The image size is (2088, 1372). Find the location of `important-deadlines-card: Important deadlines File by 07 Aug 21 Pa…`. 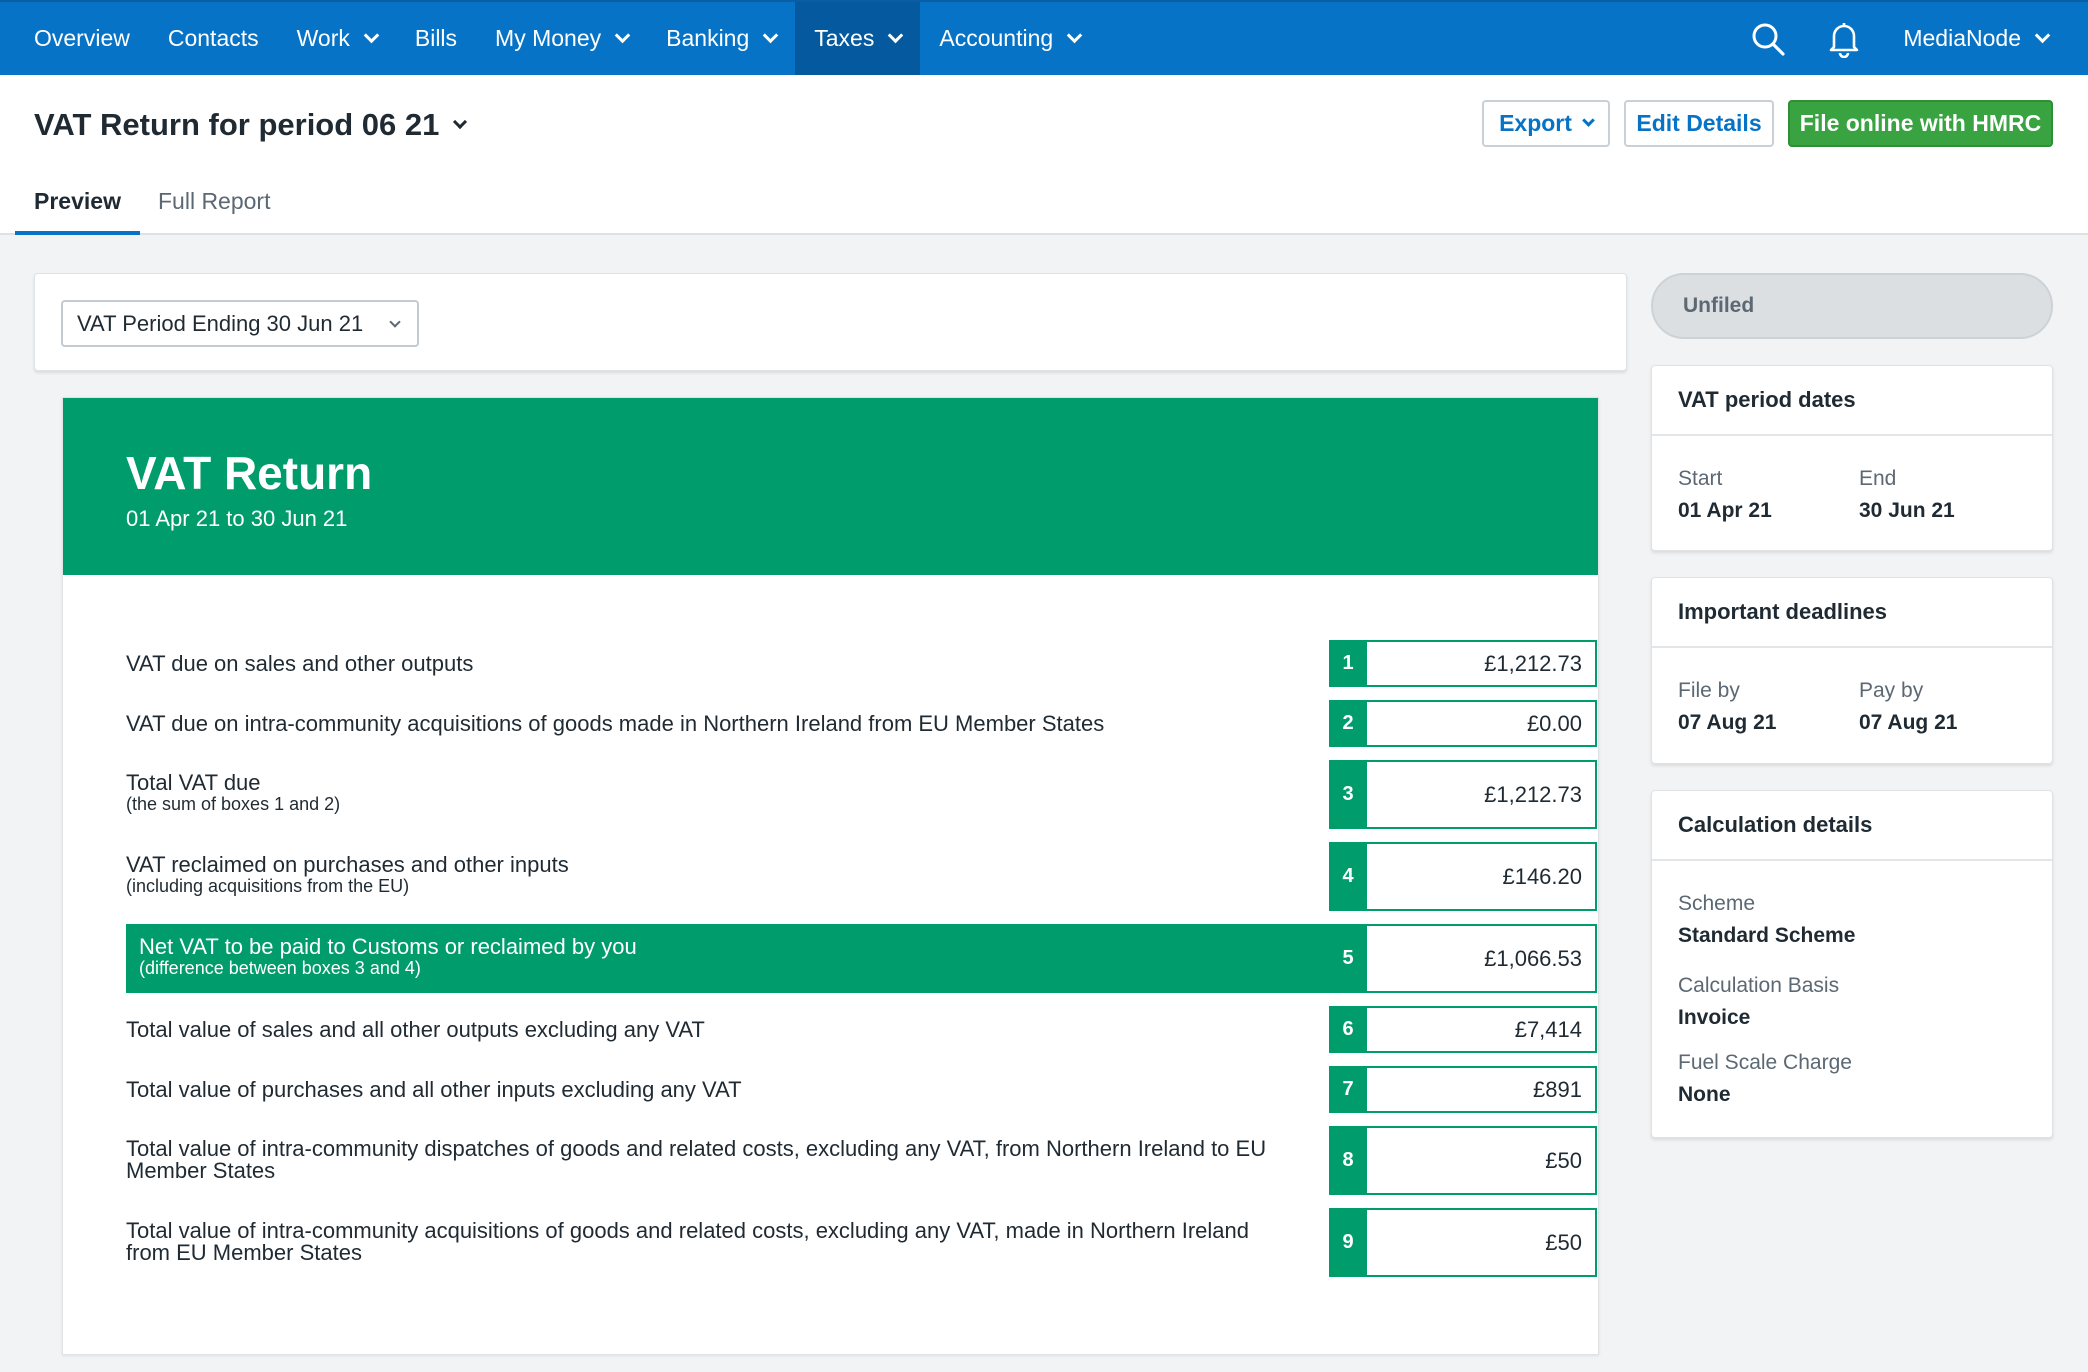

important-deadlines-card: Important deadlines File by 07 Aug 21 Pa… is located at coordinates (1852, 670).